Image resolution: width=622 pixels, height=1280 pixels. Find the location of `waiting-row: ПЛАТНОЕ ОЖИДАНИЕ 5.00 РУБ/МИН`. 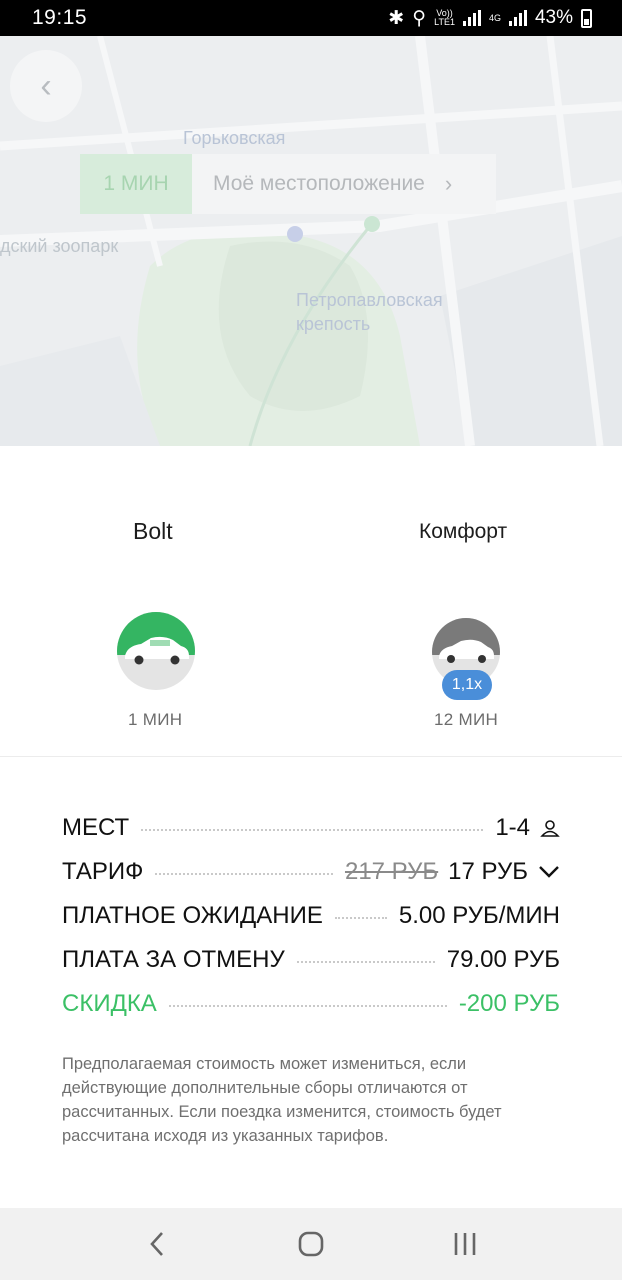

waiting-row: ПЛАТНОЕ ОЖИДАНИЕ 5.00 РУБ/МИН is located at coordinates (311, 915).